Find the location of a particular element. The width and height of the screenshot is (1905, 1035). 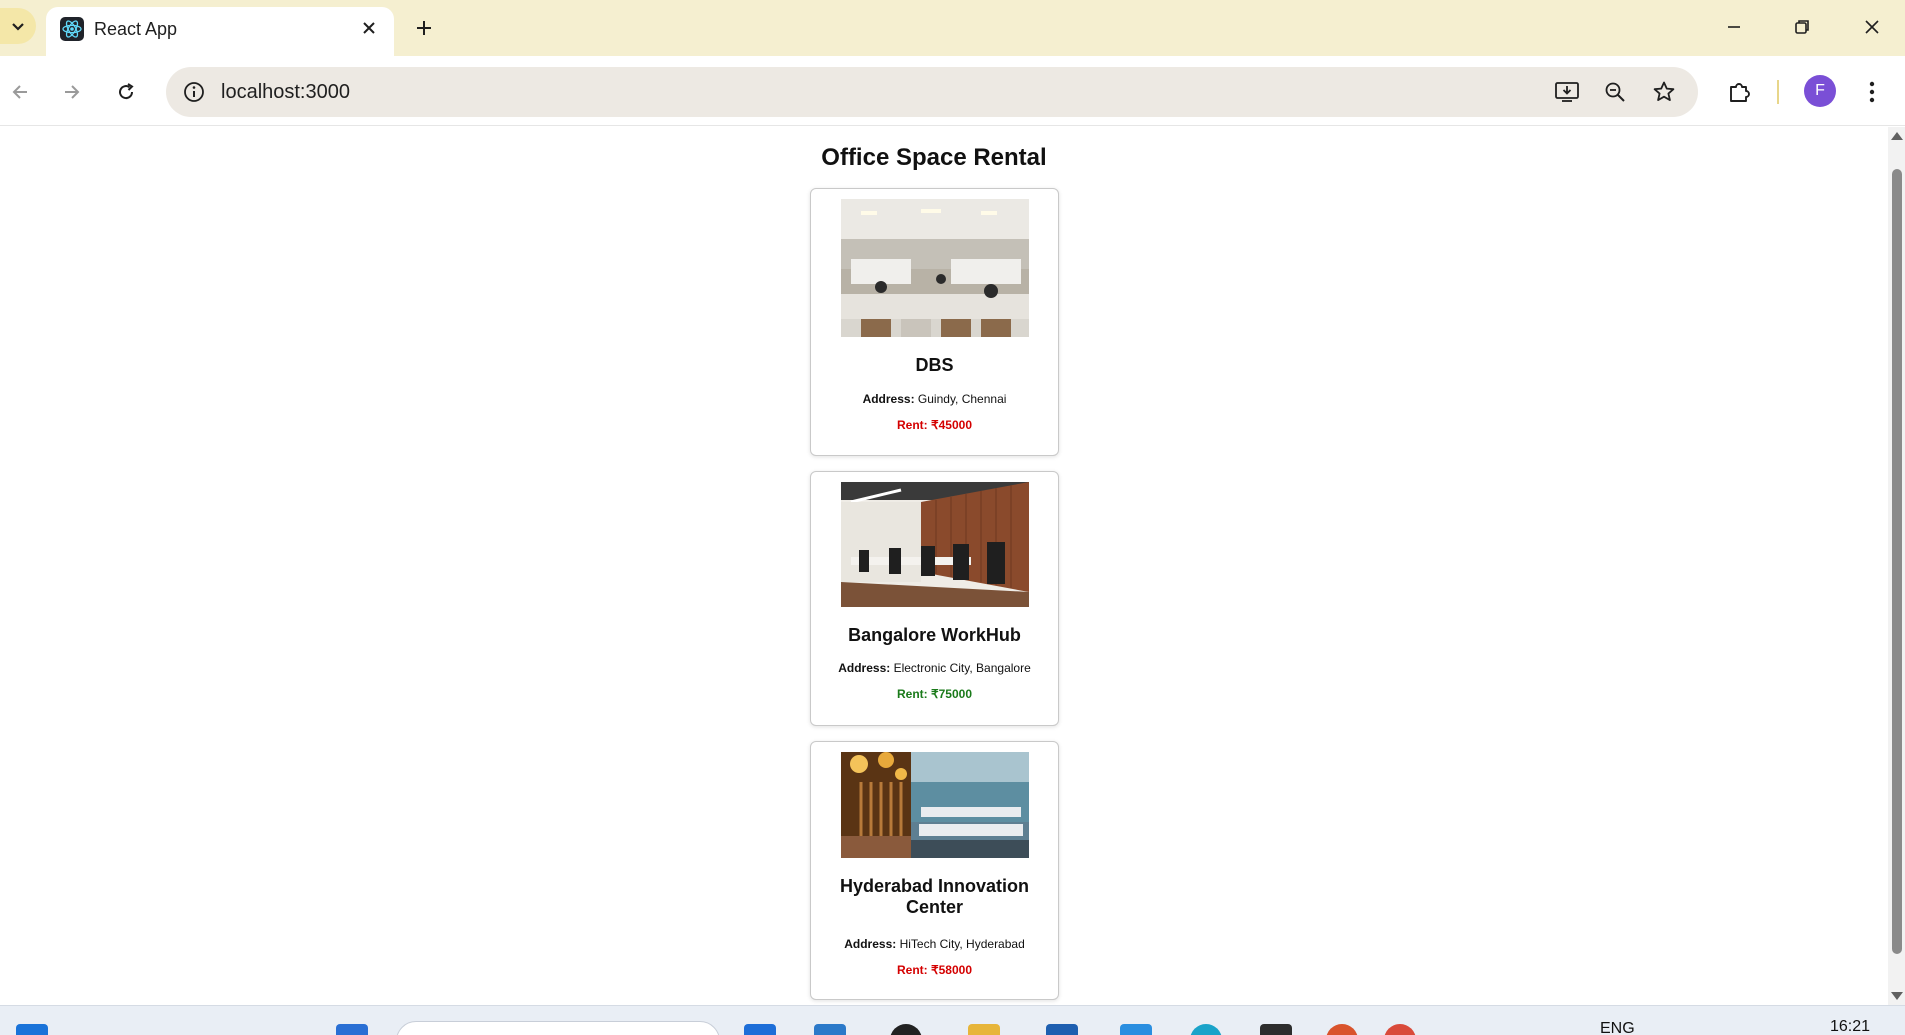

chevron-down-icon is located at coordinates (18, 27).